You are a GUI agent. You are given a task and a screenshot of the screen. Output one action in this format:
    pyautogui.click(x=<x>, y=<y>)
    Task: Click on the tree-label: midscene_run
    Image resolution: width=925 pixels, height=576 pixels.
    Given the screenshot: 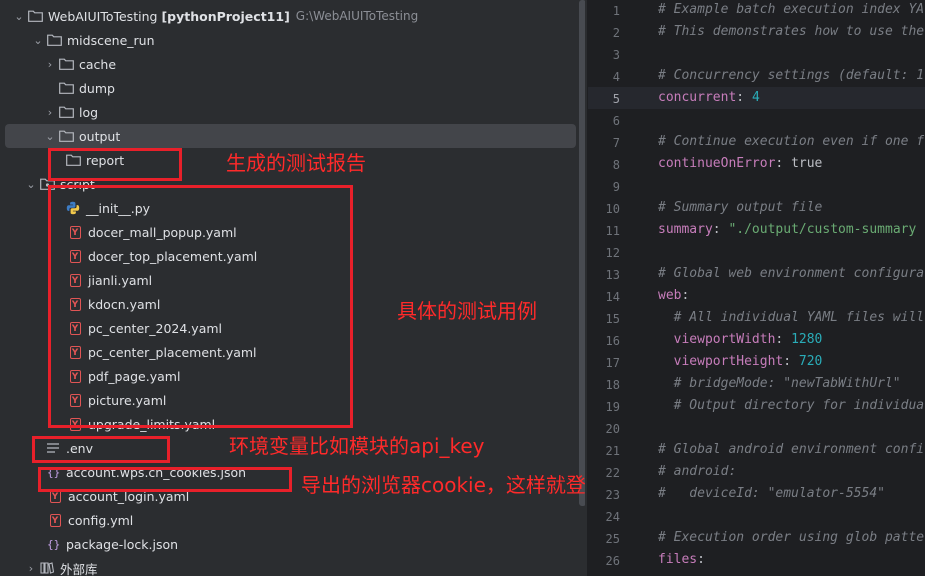 What is the action you would take?
    pyautogui.click(x=111, y=40)
    